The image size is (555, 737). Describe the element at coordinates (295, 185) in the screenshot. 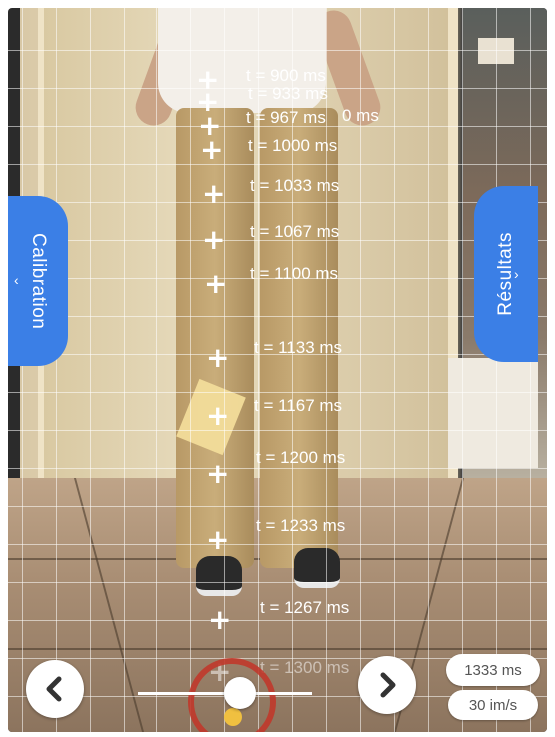

I see `time-label: t = 1033 ms` at that location.